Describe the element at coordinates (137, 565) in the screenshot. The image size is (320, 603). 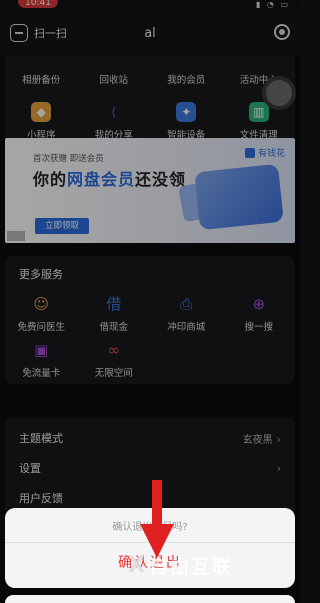
I see `watermark-logo: X` at that location.